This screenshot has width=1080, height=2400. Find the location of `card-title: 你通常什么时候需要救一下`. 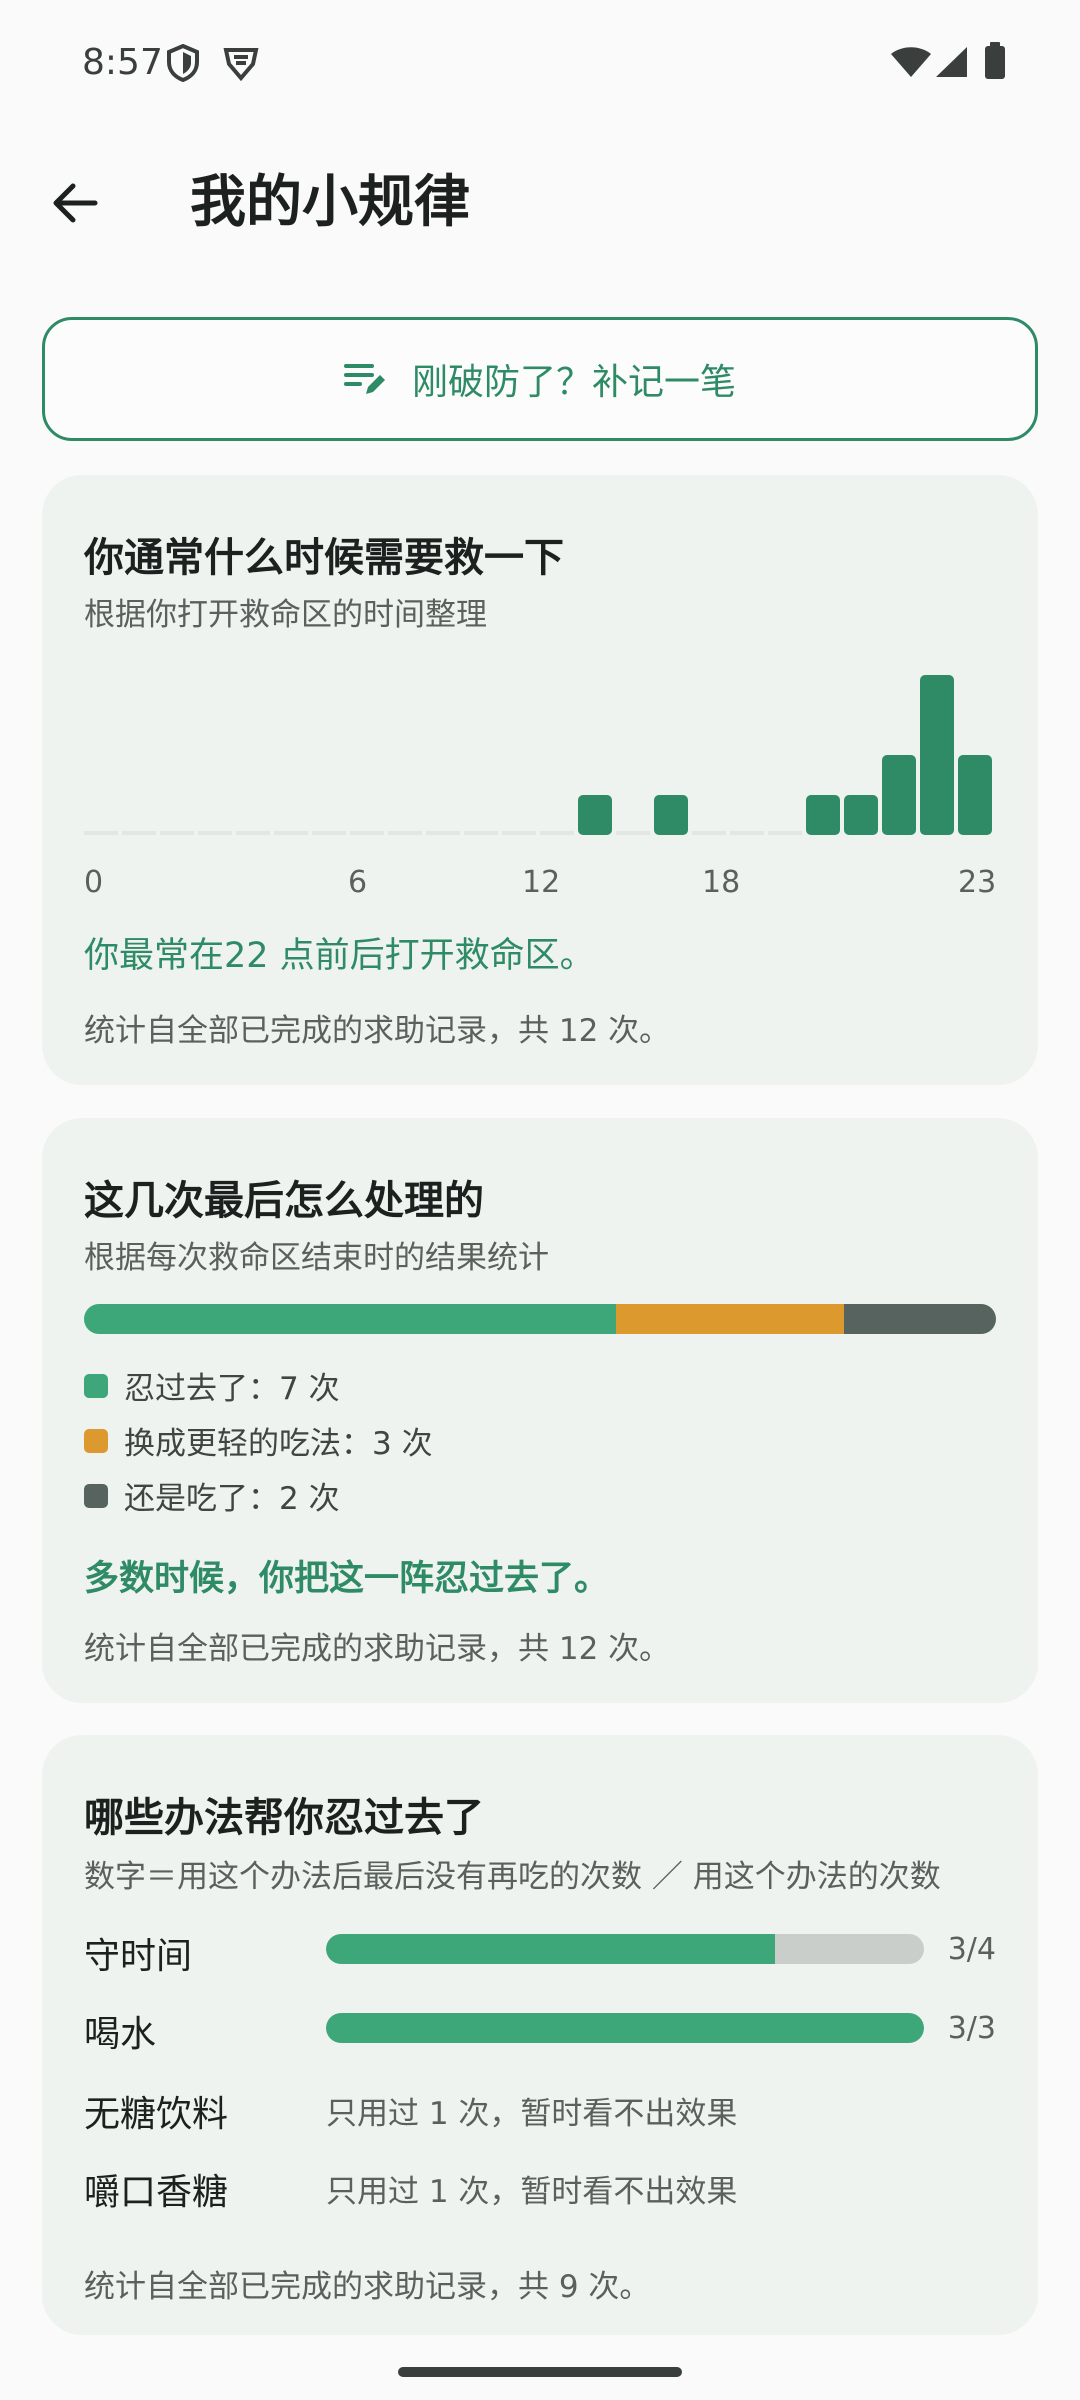

card-title: 你通常什么时候需要救一下 is located at coordinates (324, 558).